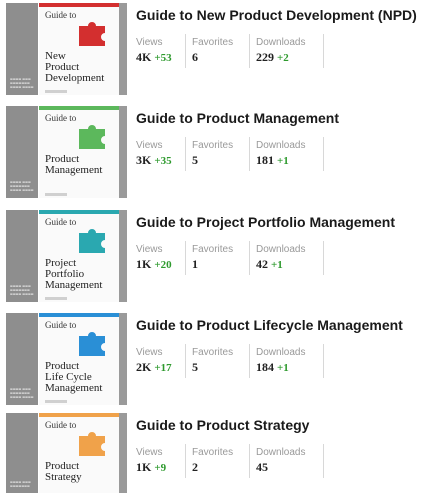 Image resolution: width=442 pixels, height=493 pixels. What do you see at coordinates (20, 484) in the screenshot?
I see `spine-text: ▬▬▬▬ ▬▬▬ ▬▬▬▬▬▬▬` at bounding box center [20, 484].